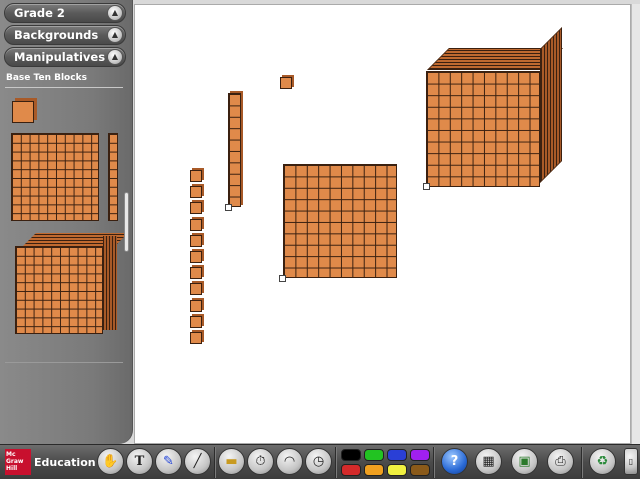 The height and width of the screenshot is (479, 640). I want to click on mcgraw-hill-logo: Mc Graw Hill, so click(18, 462).